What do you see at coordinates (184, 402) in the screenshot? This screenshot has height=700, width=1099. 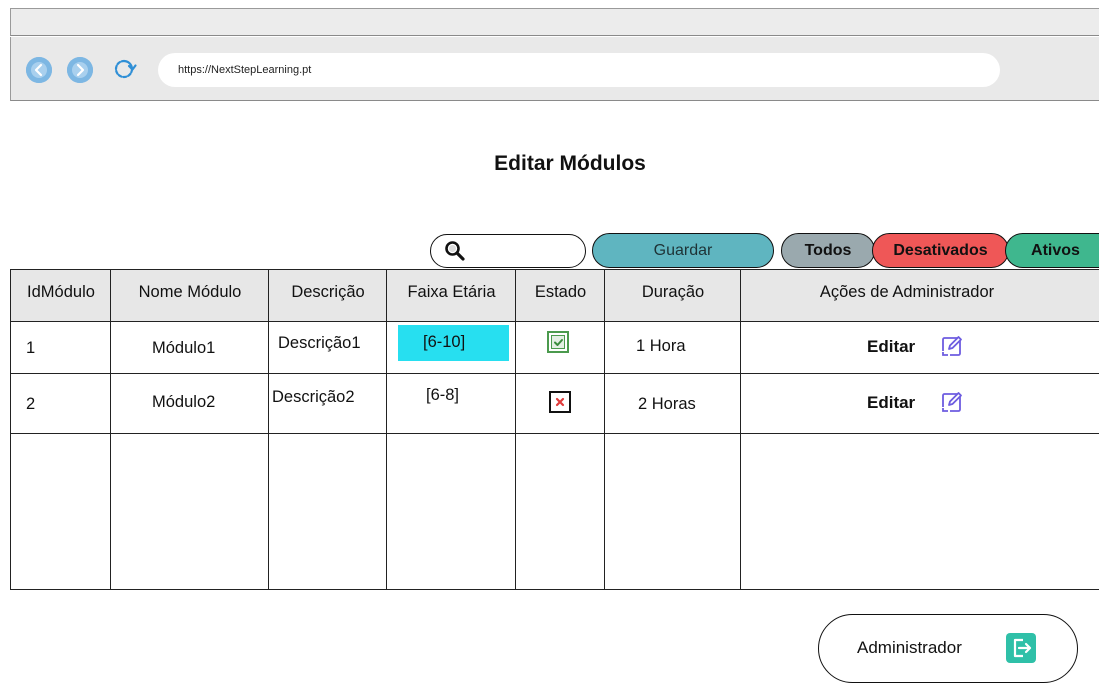 I see `cell-nome: Módulo2` at bounding box center [184, 402].